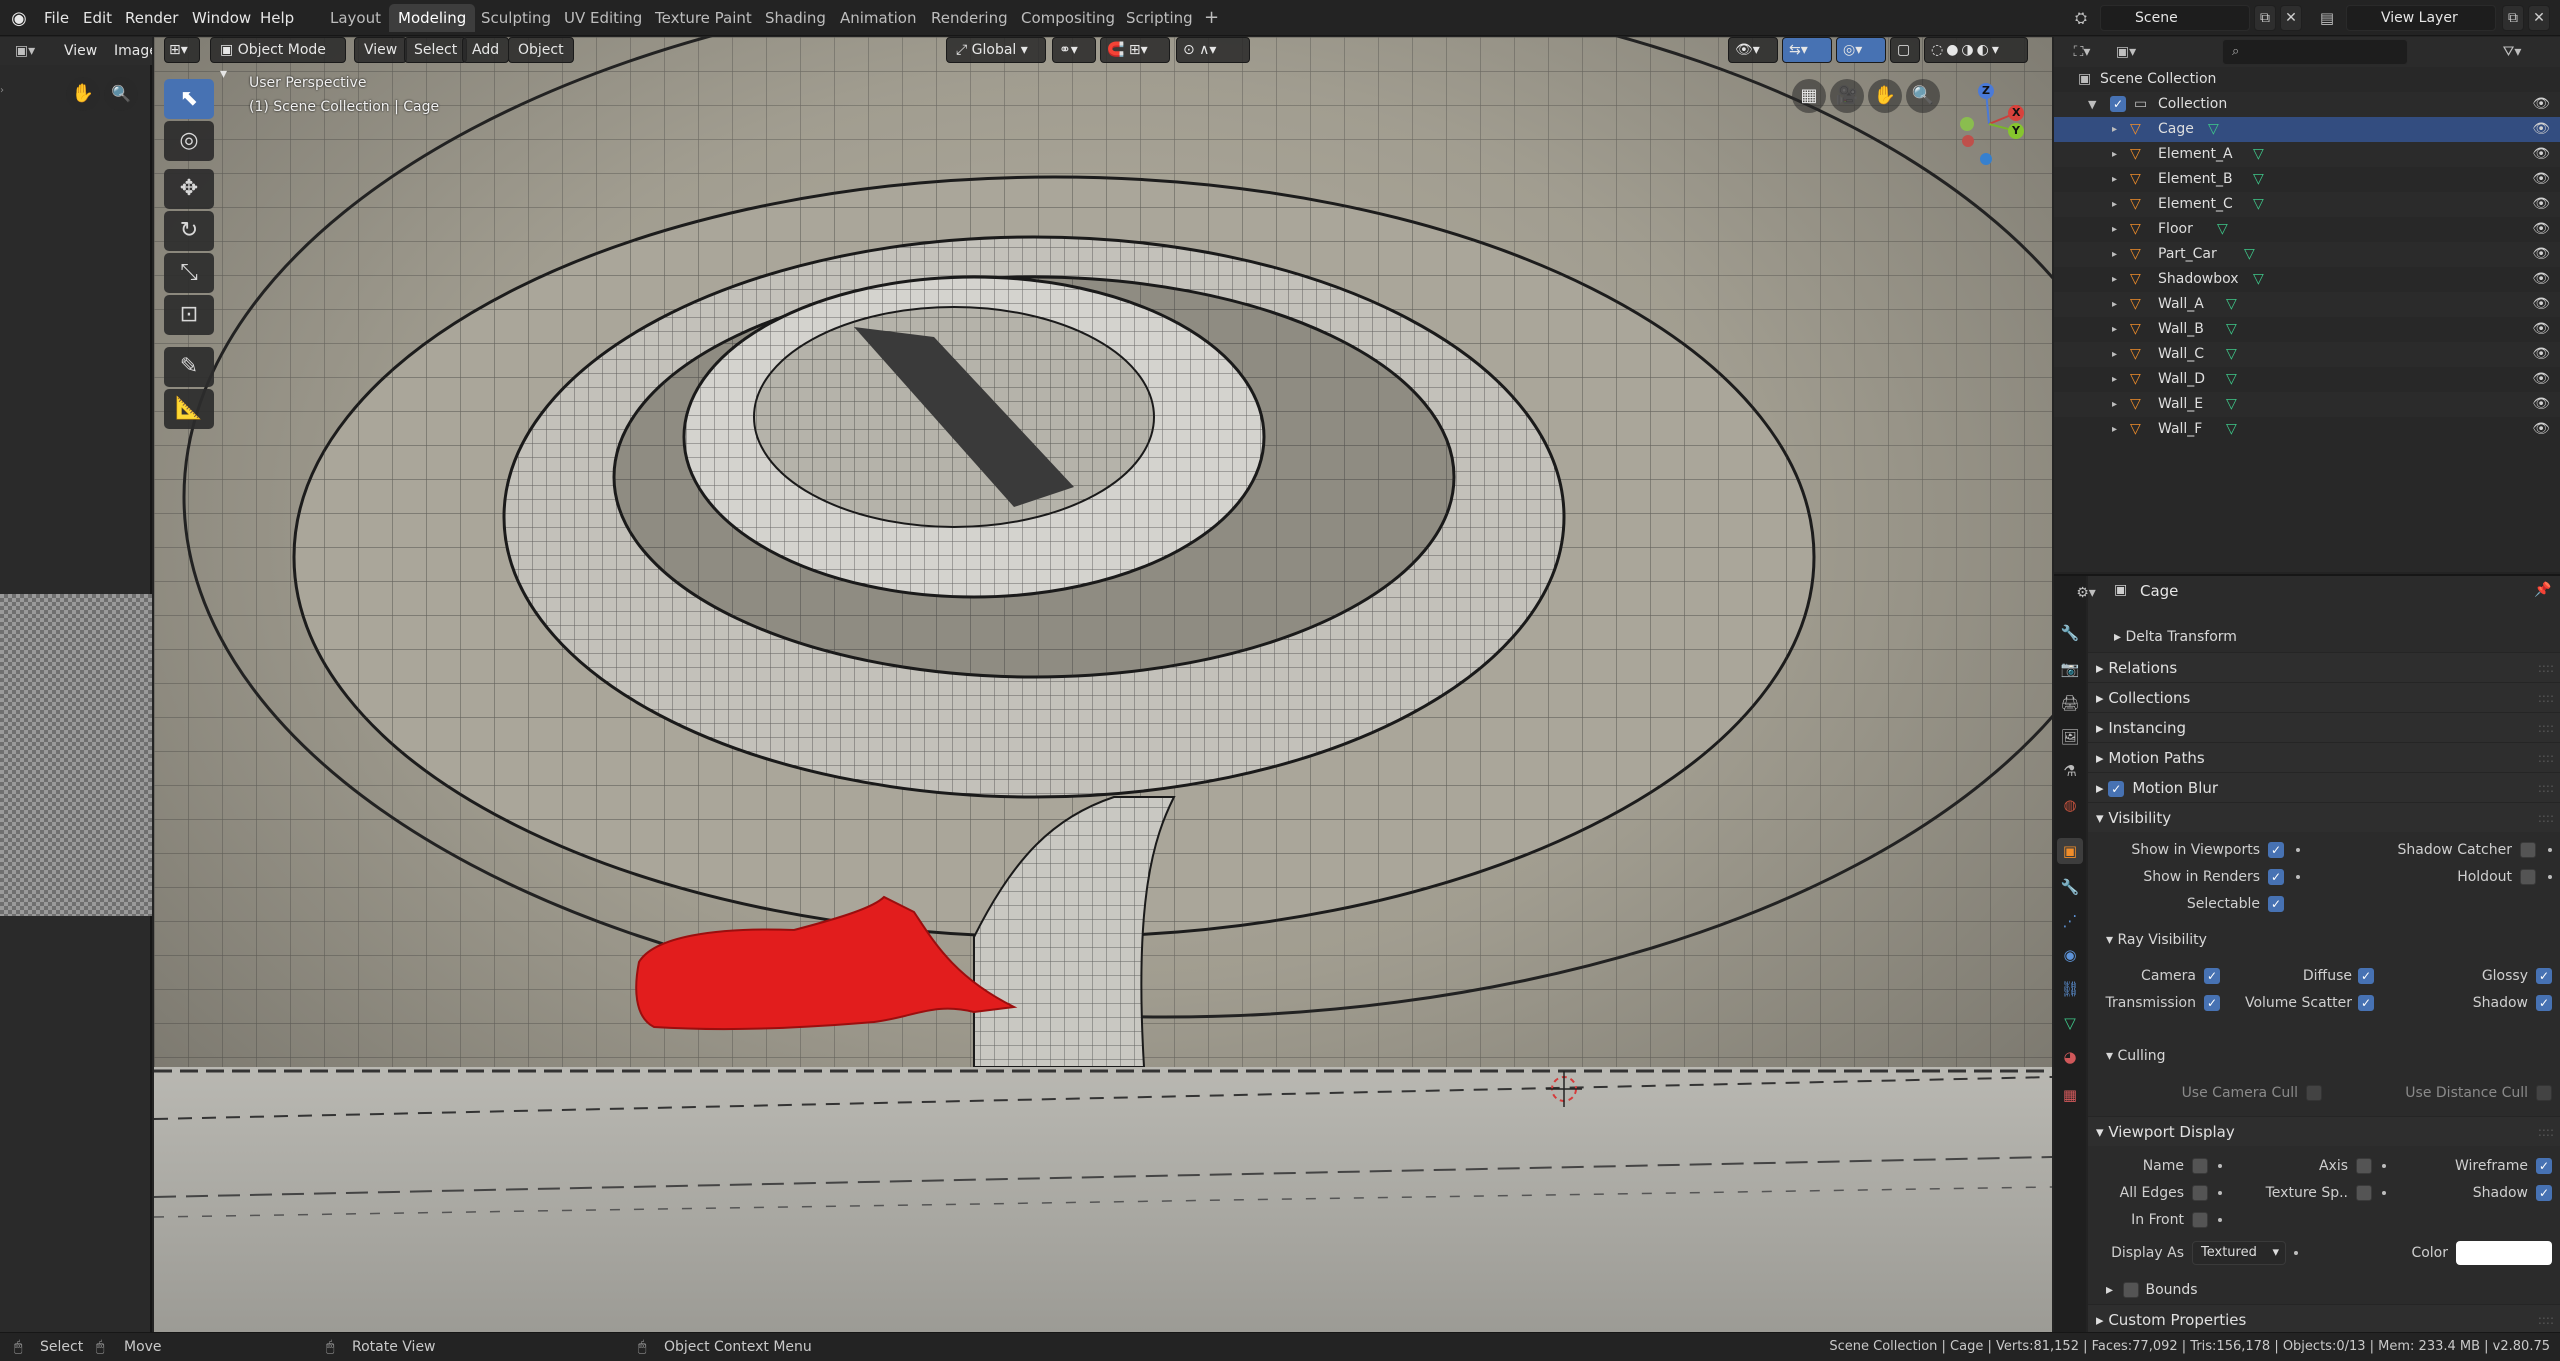 The width and height of the screenshot is (2560, 1361). I want to click on close-scene-icon: ✕, so click(2291, 18).